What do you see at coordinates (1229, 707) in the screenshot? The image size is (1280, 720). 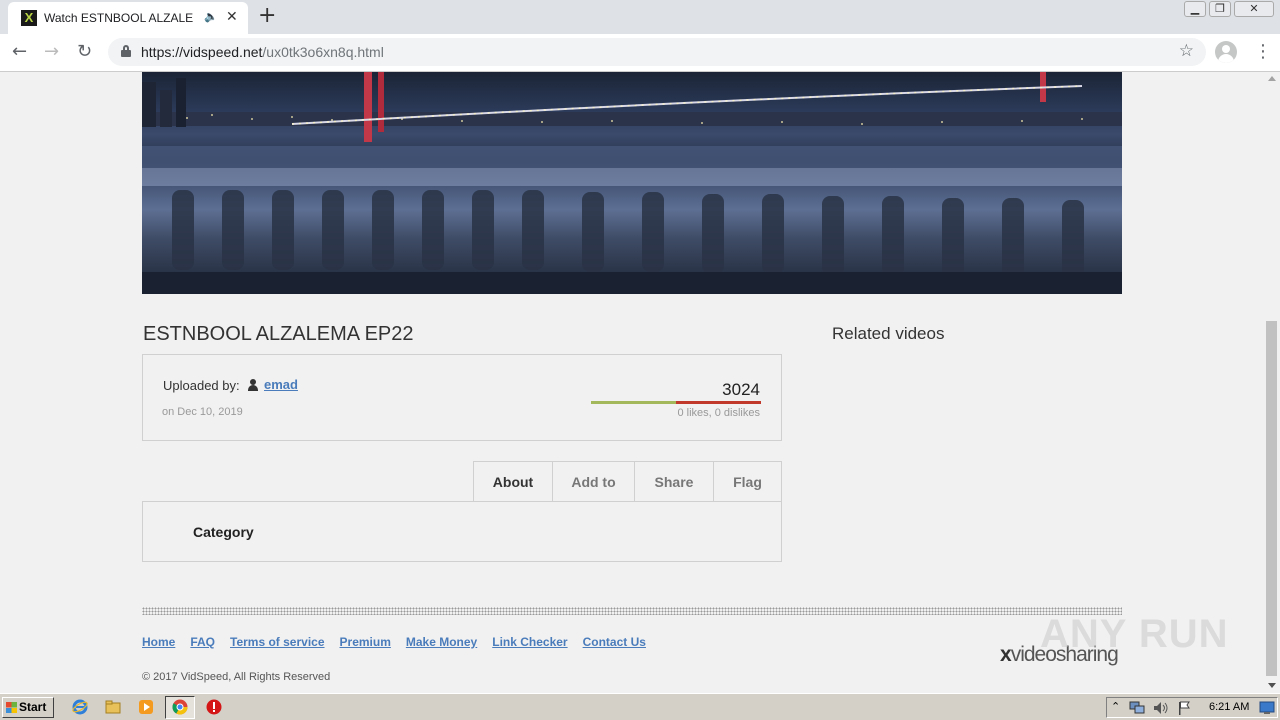 I see `taskbar-clock: 6:21 AM` at bounding box center [1229, 707].